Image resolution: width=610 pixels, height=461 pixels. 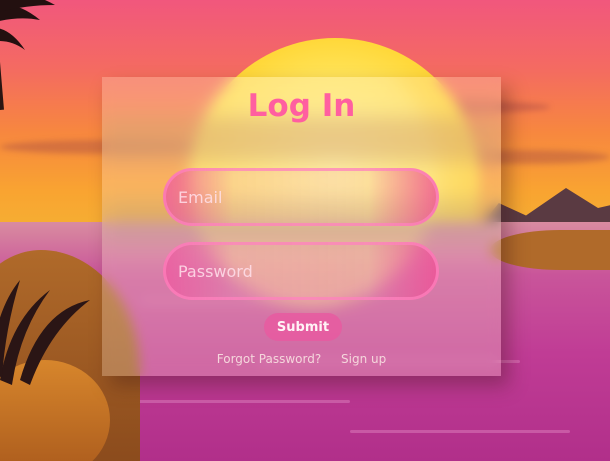 I want to click on password-field, so click(x=301, y=271).